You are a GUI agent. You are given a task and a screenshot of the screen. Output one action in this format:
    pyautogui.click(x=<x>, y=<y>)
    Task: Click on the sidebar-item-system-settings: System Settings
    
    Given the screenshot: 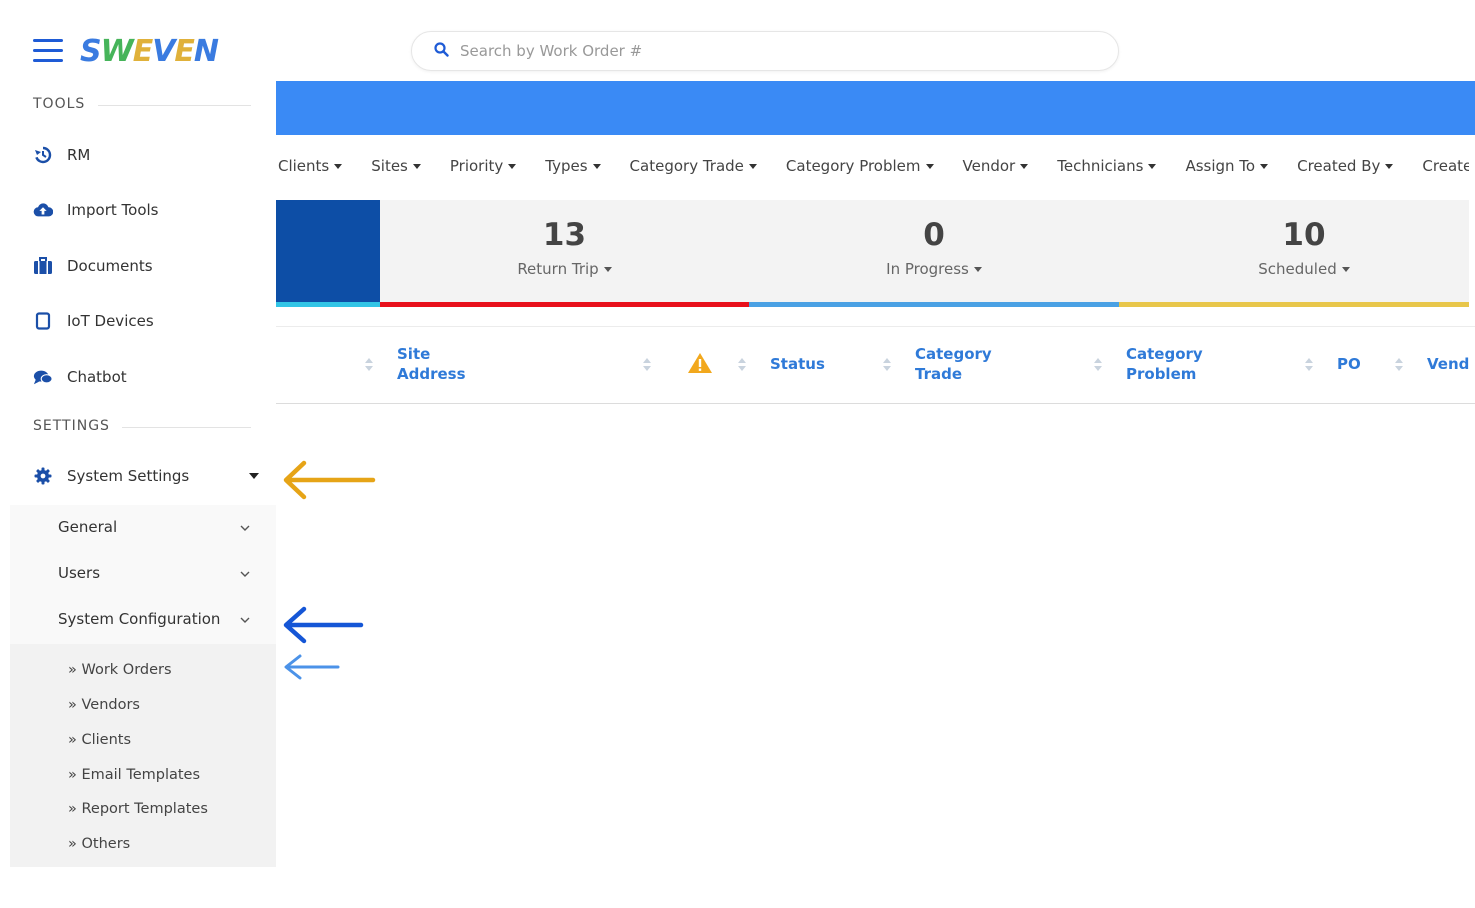 What is the action you would take?
    pyautogui.click(x=148, y=476)
    